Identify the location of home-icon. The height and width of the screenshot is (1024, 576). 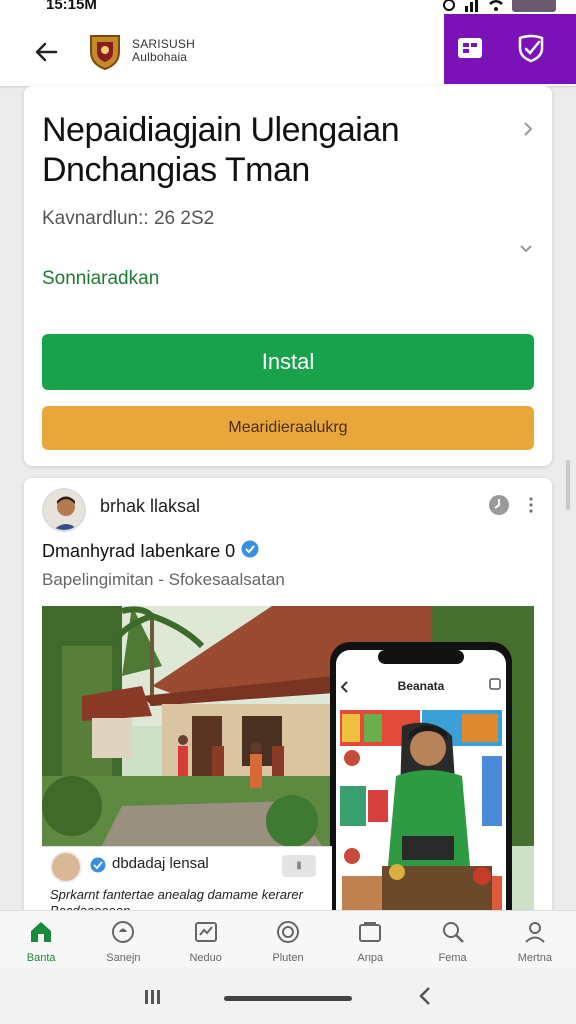
(41, 934).